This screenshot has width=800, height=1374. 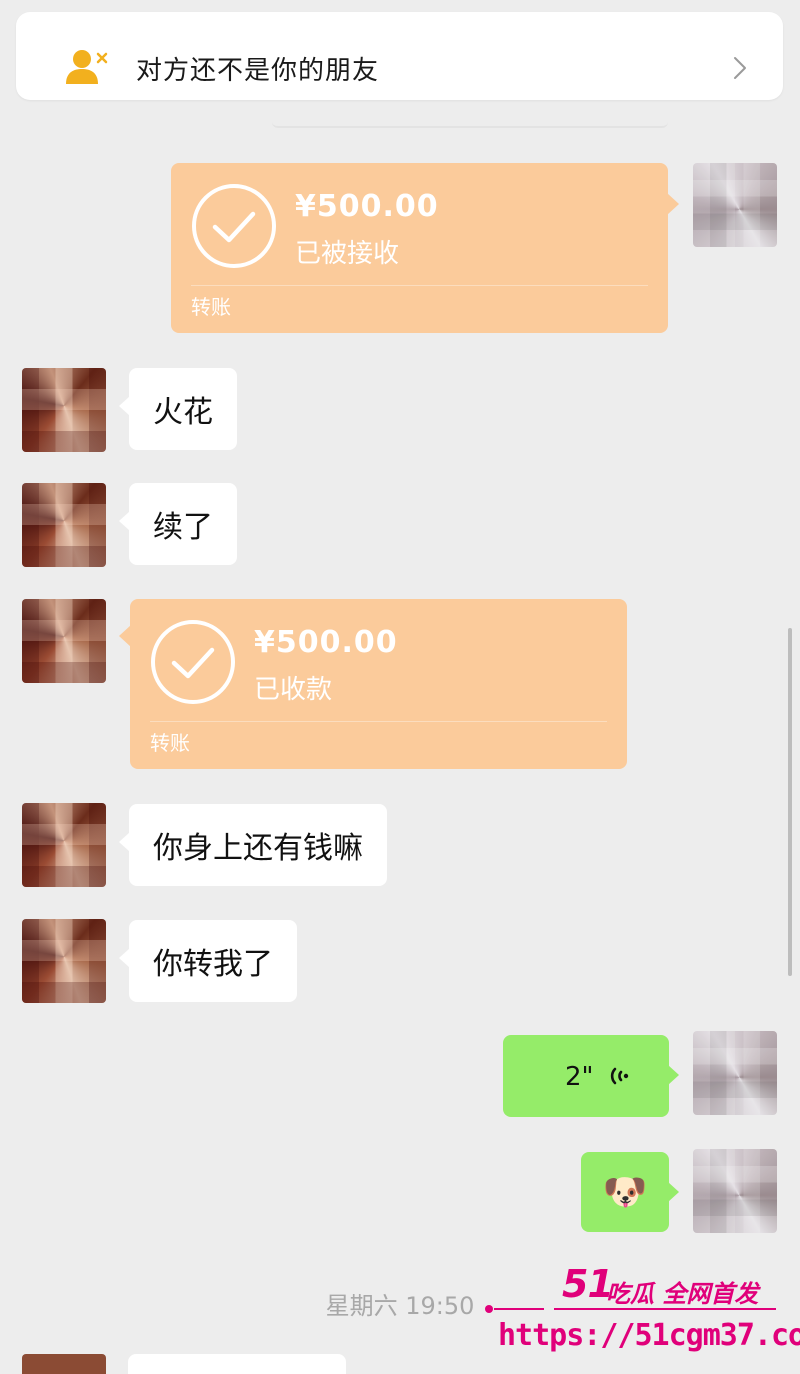 What do you see at coordinates (87, 67) in the screenshot?
I see `user-remove-icon` at bounding box center [87, 67].